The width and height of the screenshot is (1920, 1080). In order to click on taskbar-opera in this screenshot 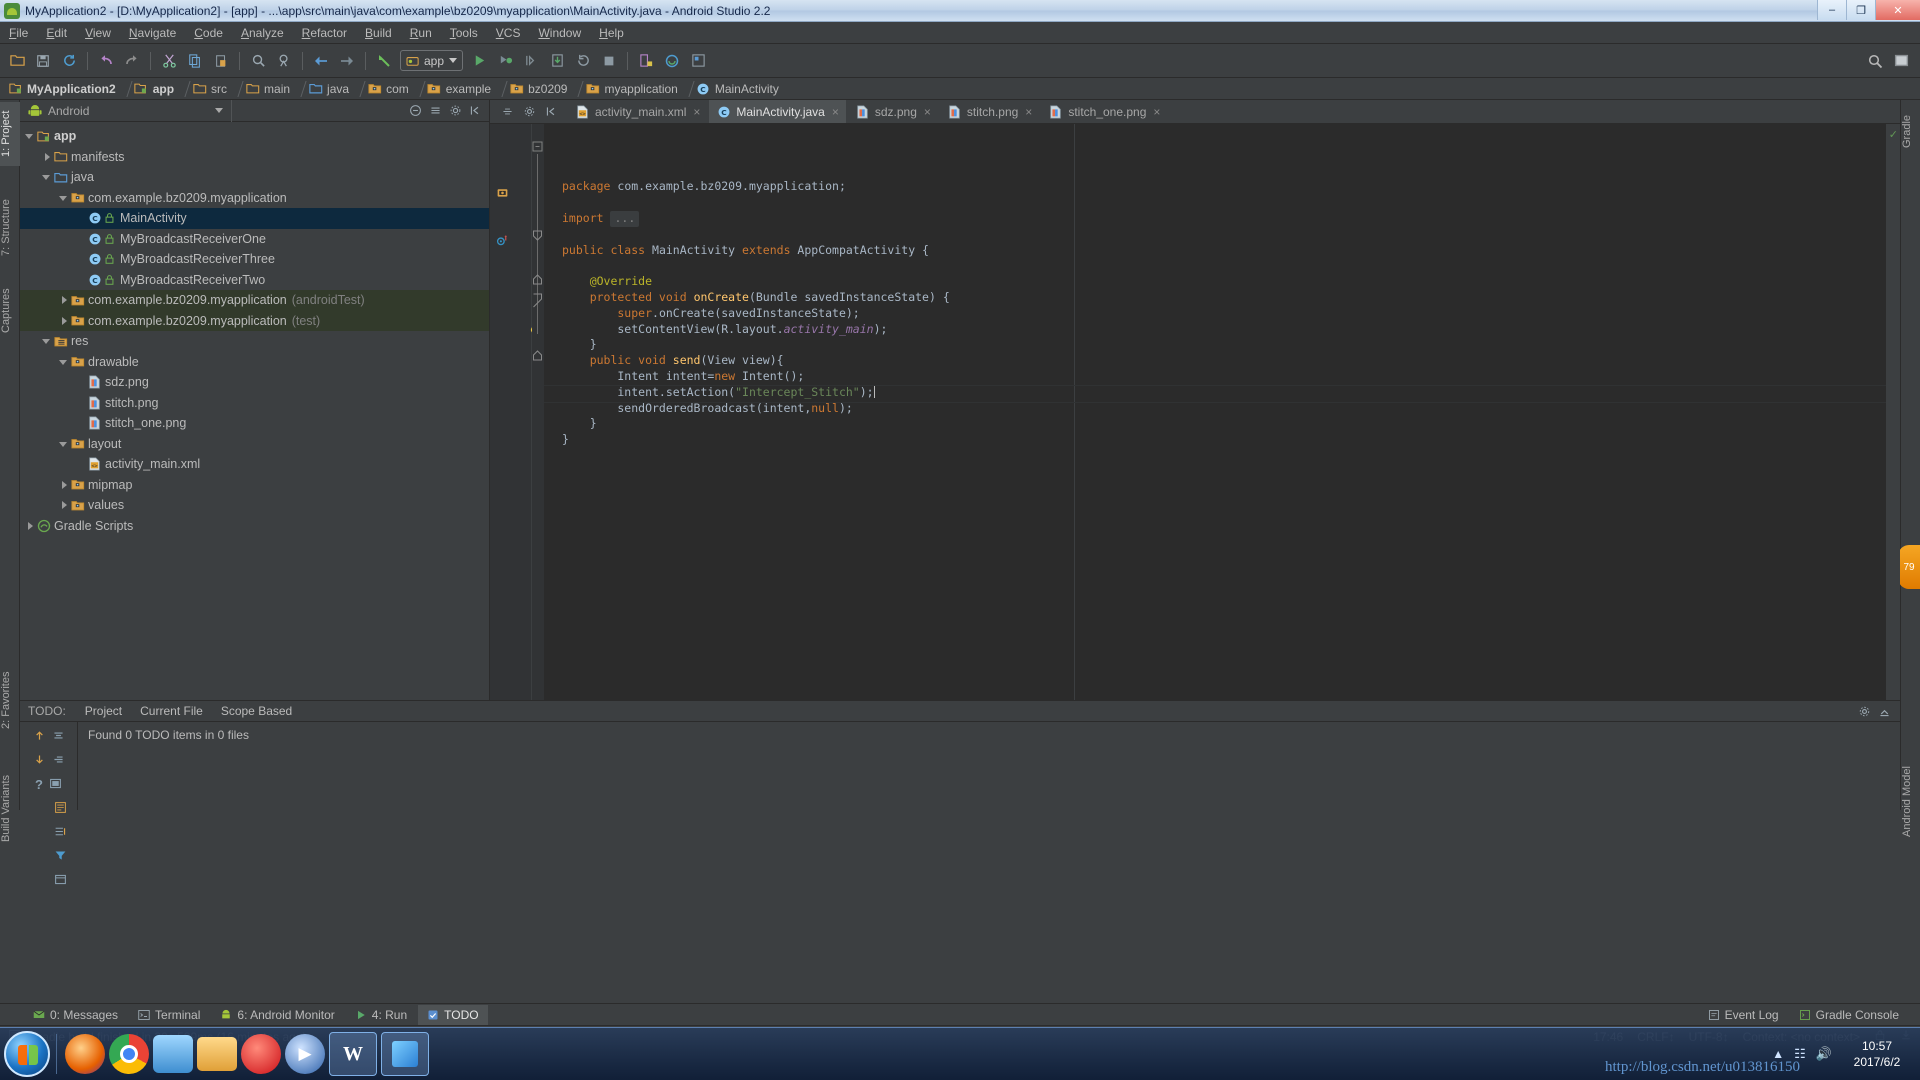, I will do `click(261, 1054)`.